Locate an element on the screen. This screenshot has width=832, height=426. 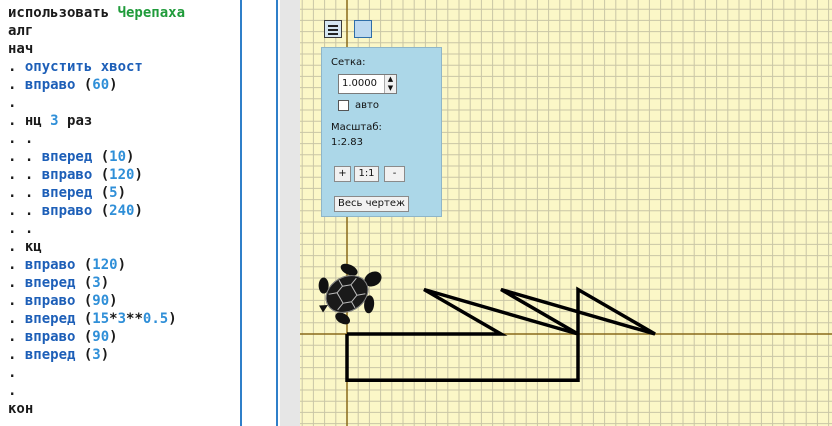
auto-label: авто is located at coordinates (367, 105).